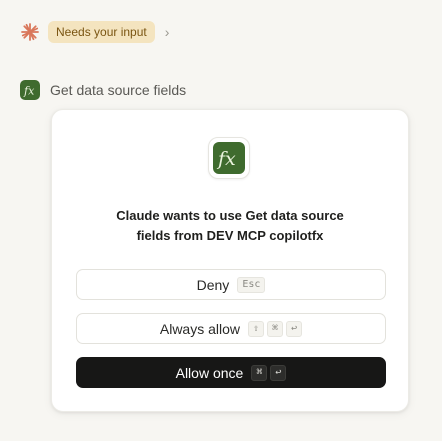 Image resolution: width=442 pixels, height=441 pixels. Describe the element at coordinates (209, 372) in the screenshot. I see `allow-once-label: Allow once` at that location.